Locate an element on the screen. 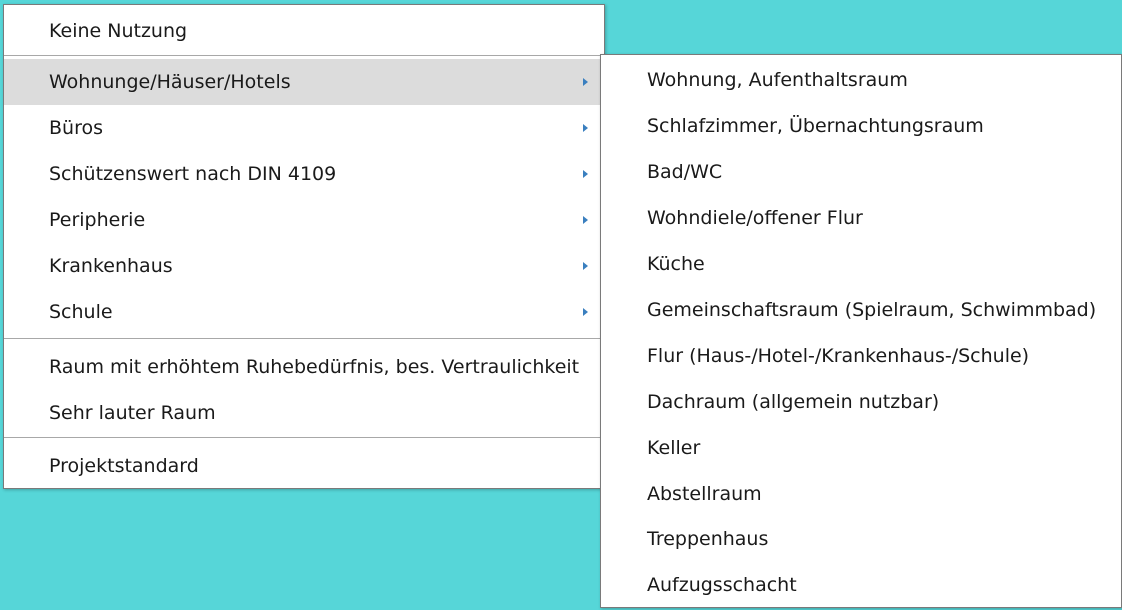 This screenshot has height=610, width=1122. menu-item-label: Peripherie is located at coordinates (97, 220).